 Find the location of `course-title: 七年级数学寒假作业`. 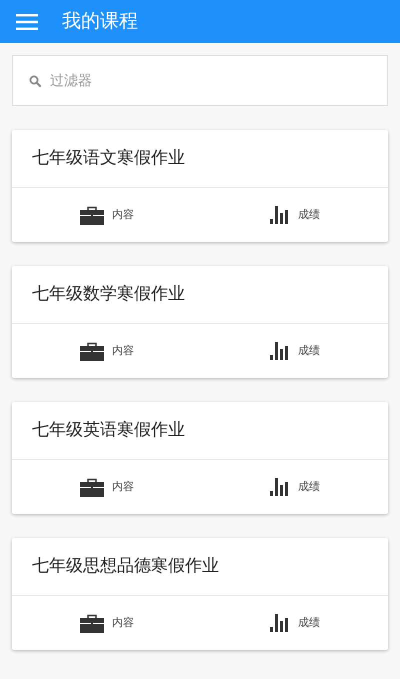

course-title: 七年级数学寒假作业 is located at coordinates (108, 295).